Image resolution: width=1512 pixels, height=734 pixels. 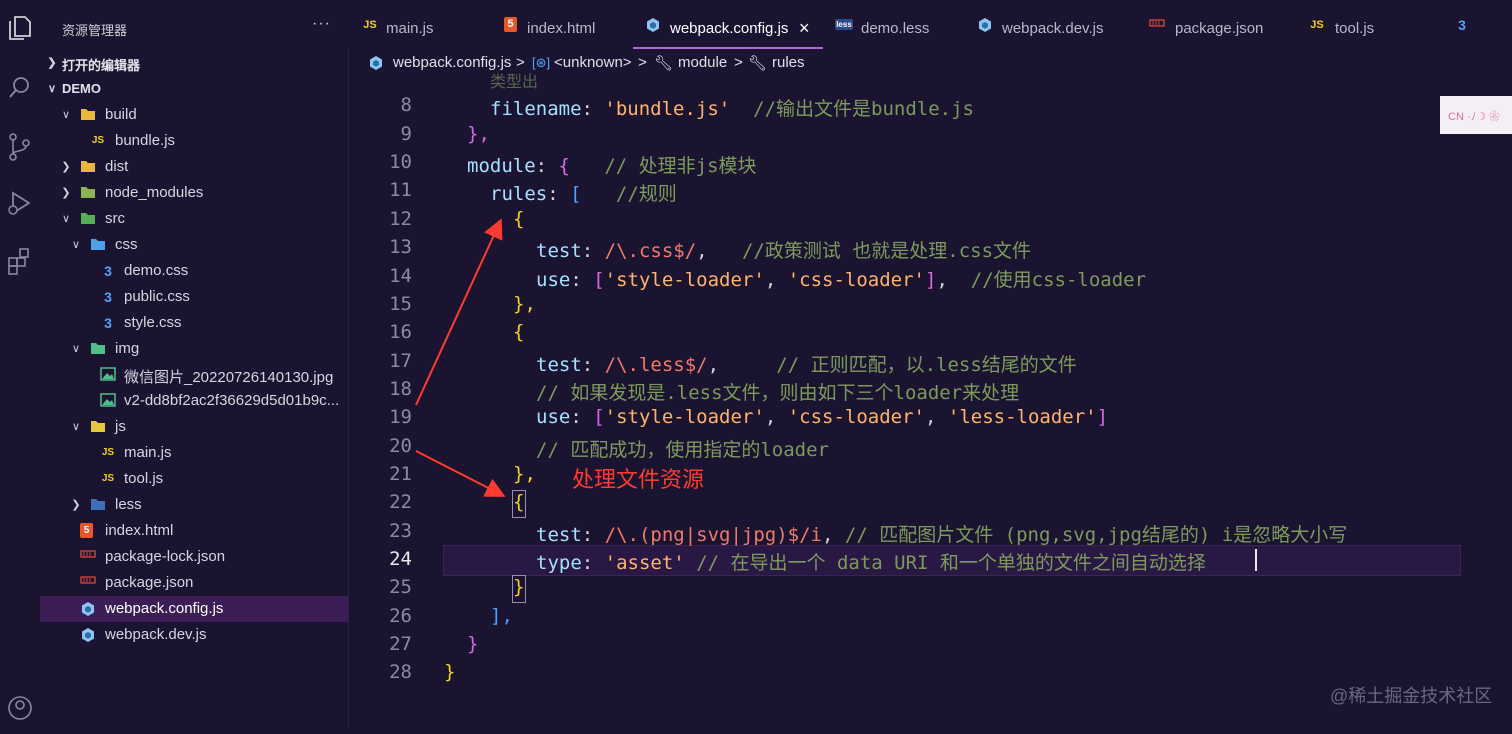 I want to click on floating-widget-label: CN ·ﾉ☽ ❀, so click(x=1474, y=117).